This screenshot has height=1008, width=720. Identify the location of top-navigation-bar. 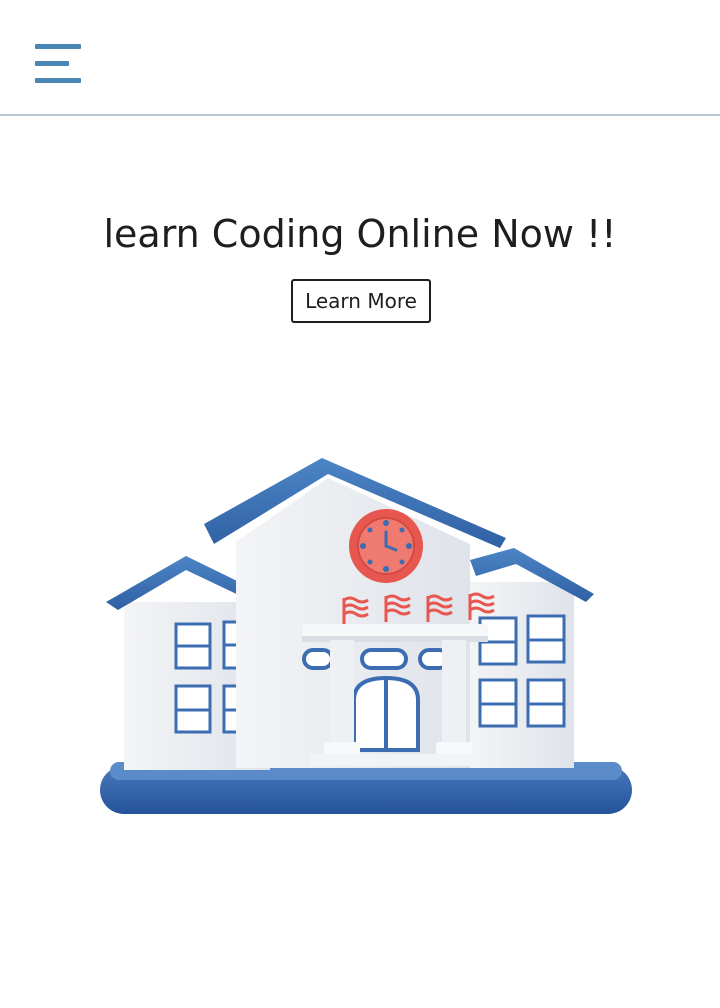
(360, 58).